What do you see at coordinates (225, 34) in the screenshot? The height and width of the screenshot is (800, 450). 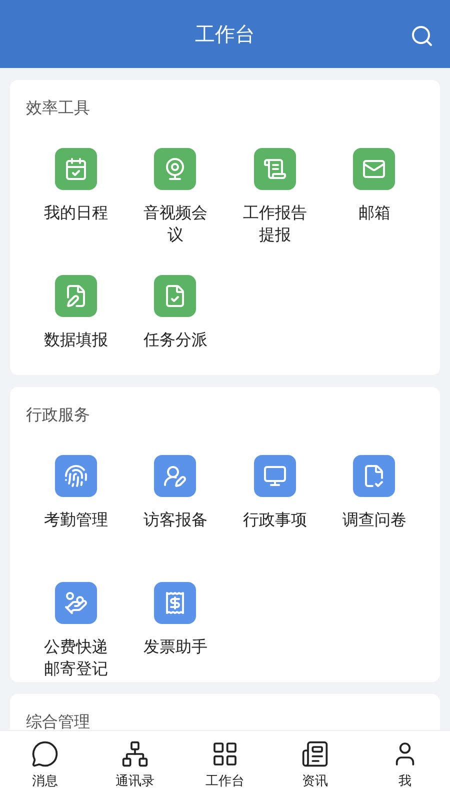 I see `page-title: 工作台` at bounding box center [225, 34].